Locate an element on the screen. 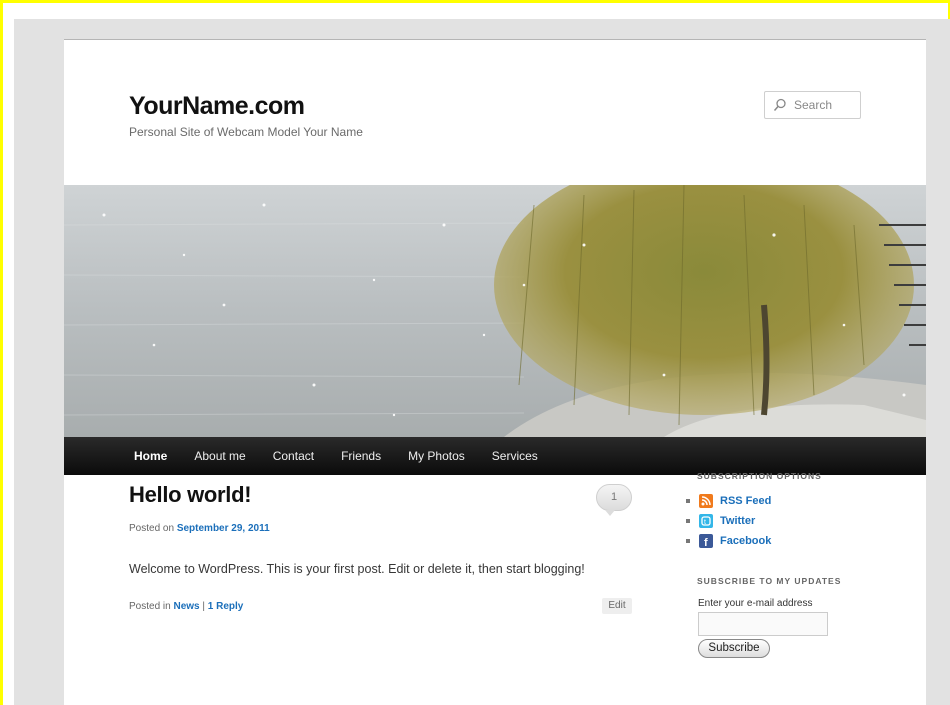  svg-text: t is located at coordinates (705, 522).